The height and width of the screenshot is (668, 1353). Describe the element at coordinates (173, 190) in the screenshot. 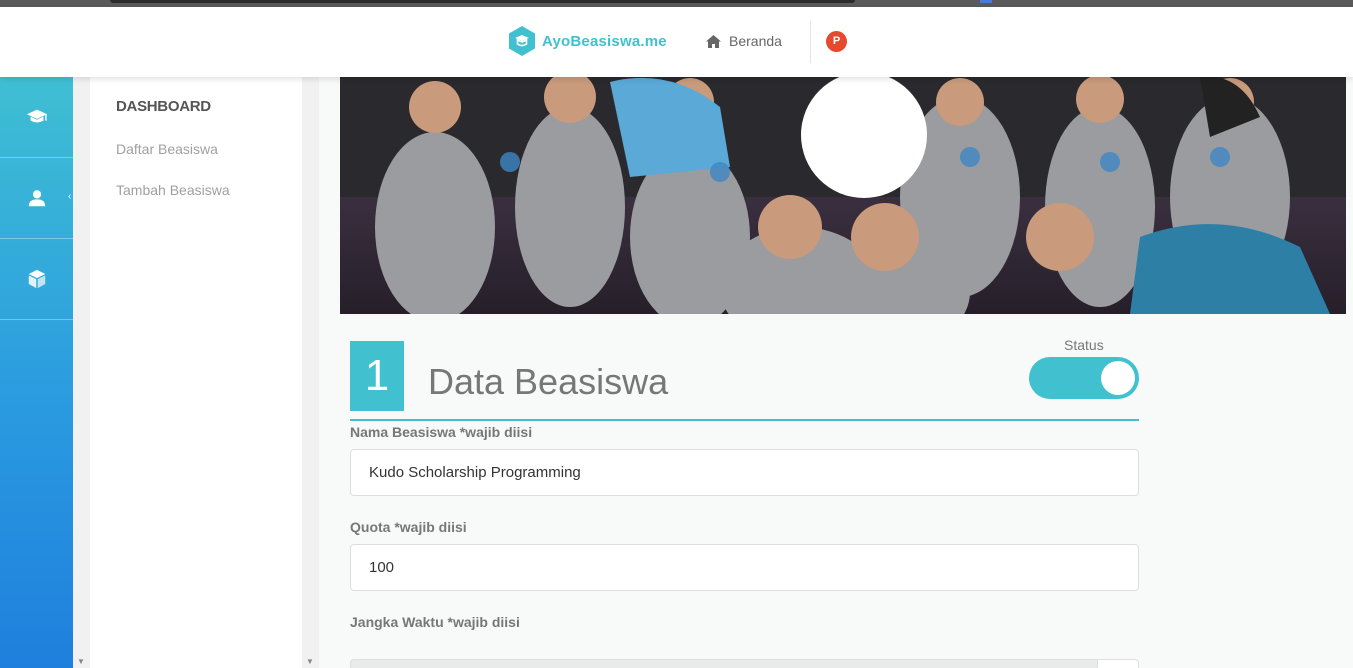

I see `menu-item-tambah-beasiswa: Tambah Beasiswa` at that location.